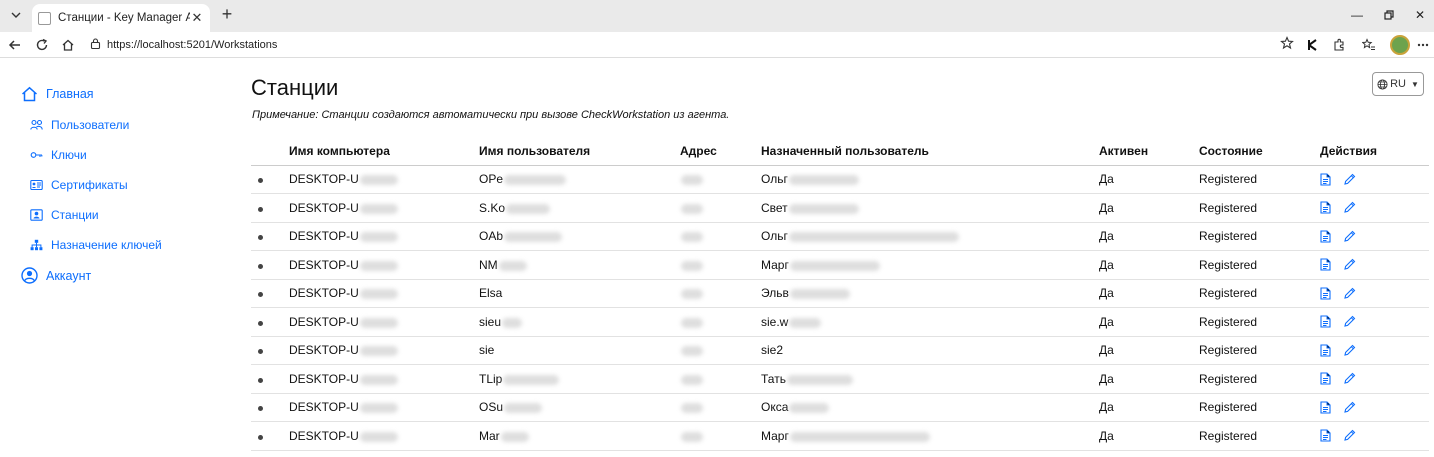 The height and width of the screenshot is (457, 1434). What do you see at coordinates (930, 379) in the screenshot?
I see `cell-assigned-user: Тать` at bounding box center [930, 379].